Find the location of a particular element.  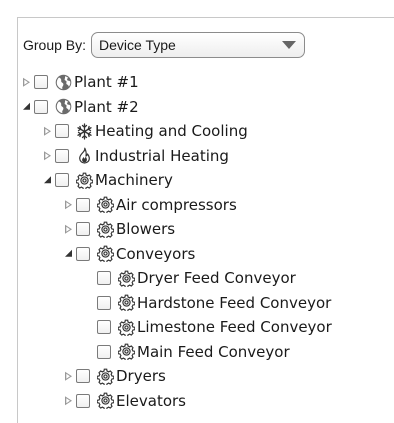

tree-row: Limestone Feed Conveyor is located at coordinates (206, 327).